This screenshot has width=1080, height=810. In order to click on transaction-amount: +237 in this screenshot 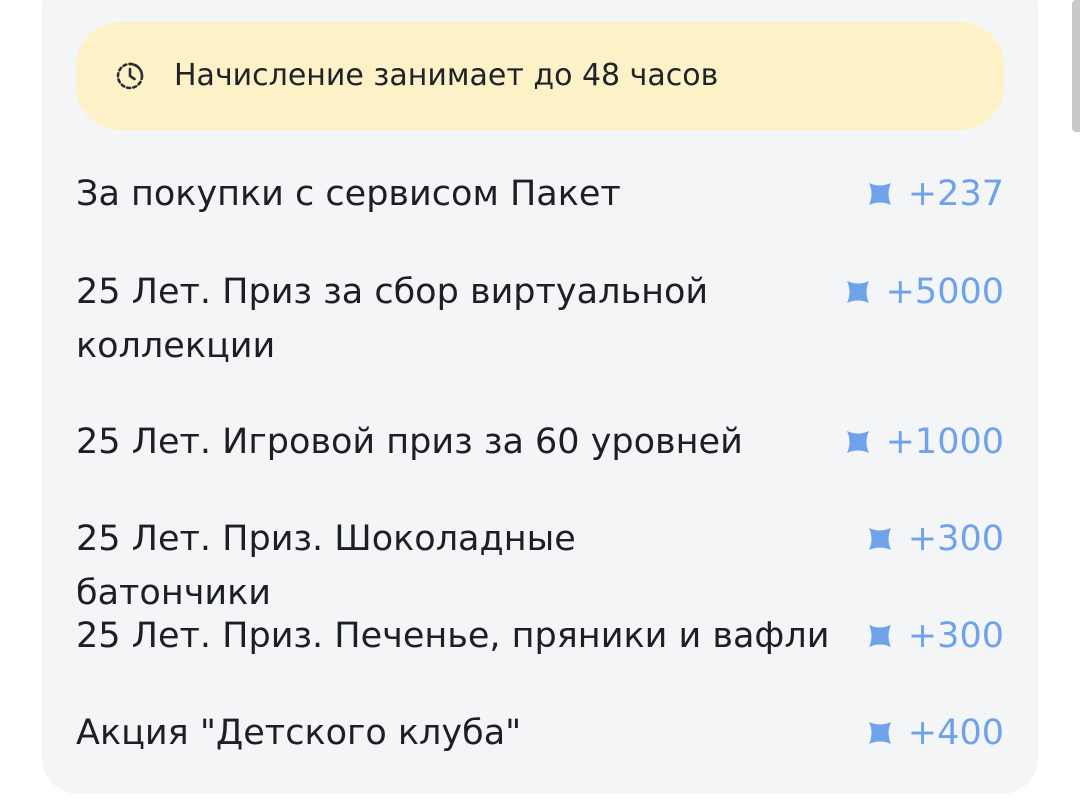, I will do `click(935, 194)`.